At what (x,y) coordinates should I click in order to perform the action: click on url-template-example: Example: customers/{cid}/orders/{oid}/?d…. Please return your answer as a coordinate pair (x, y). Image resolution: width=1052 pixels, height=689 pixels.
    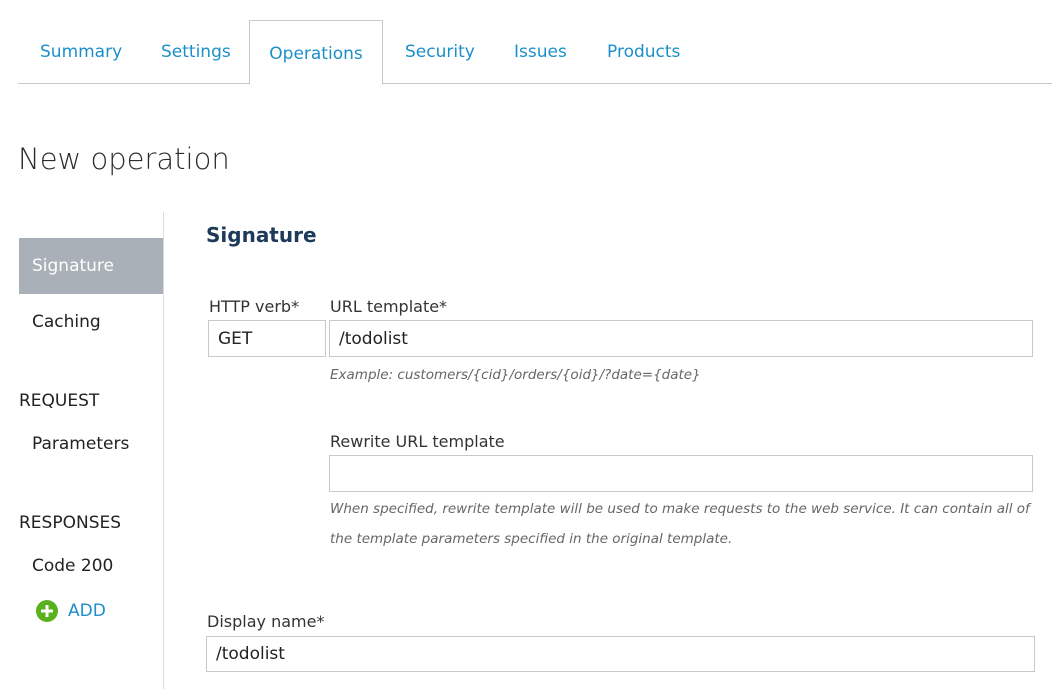
    Looking at the image, I should click on (515, 375).